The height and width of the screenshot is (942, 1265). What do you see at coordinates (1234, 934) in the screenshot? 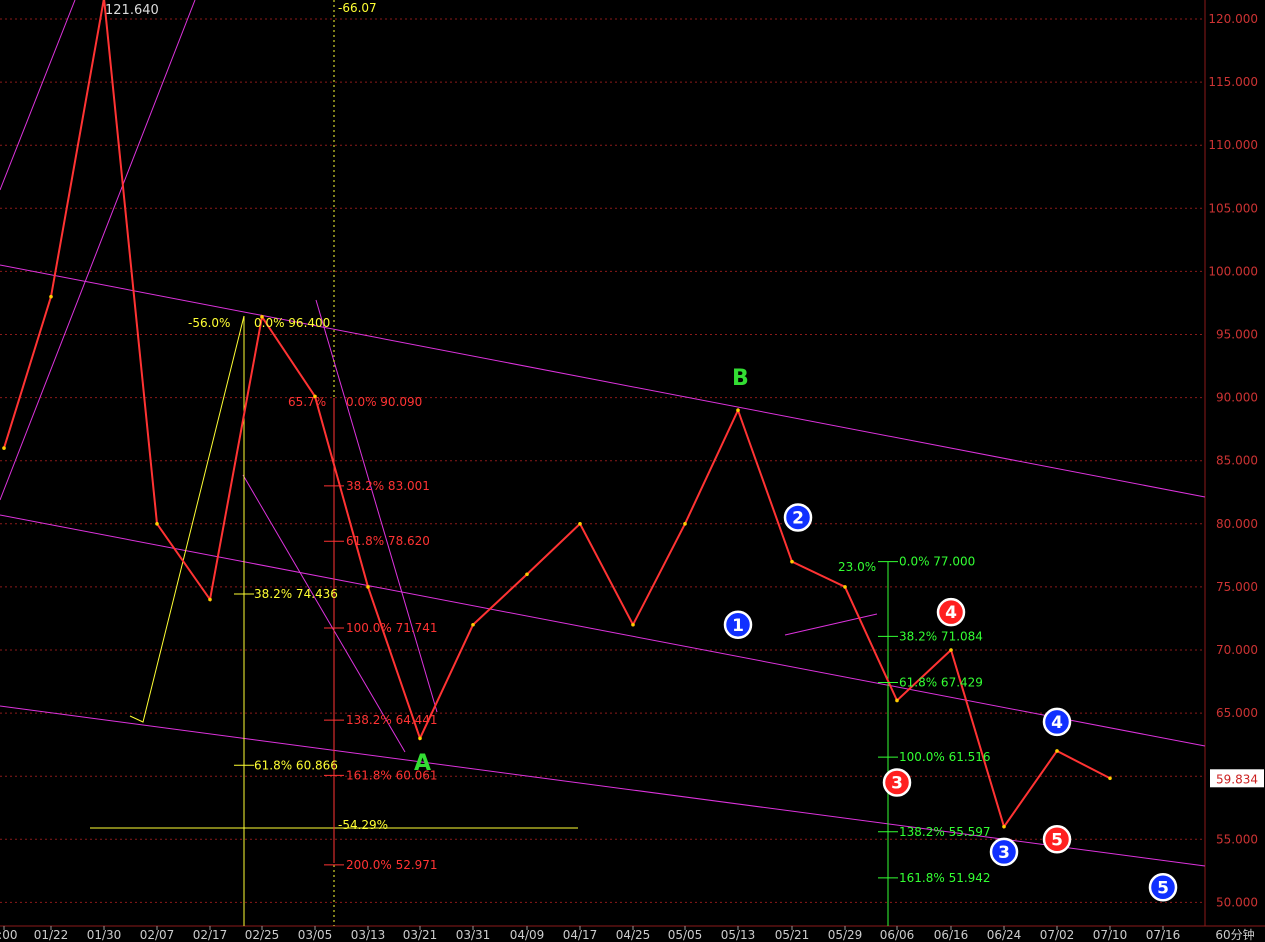
I see `interval-label: 60分钟` at bounding box center [1234, 934].